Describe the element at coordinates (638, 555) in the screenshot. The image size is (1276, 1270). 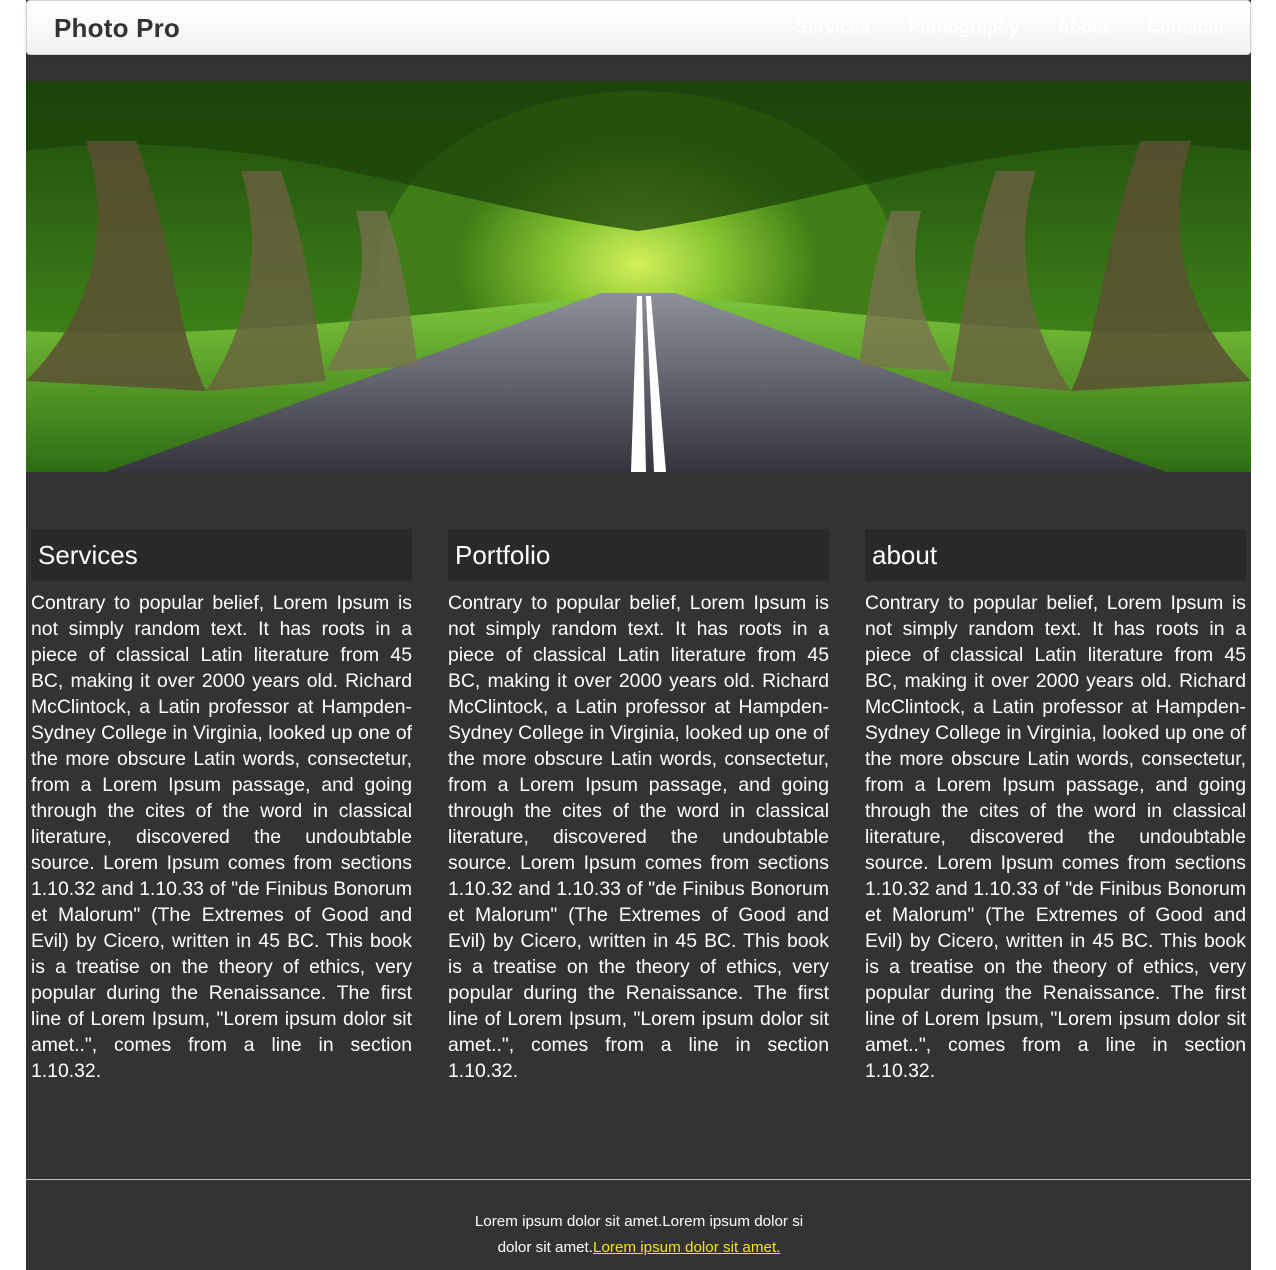
I see `portfolio-heading: Portfolio` at that location.